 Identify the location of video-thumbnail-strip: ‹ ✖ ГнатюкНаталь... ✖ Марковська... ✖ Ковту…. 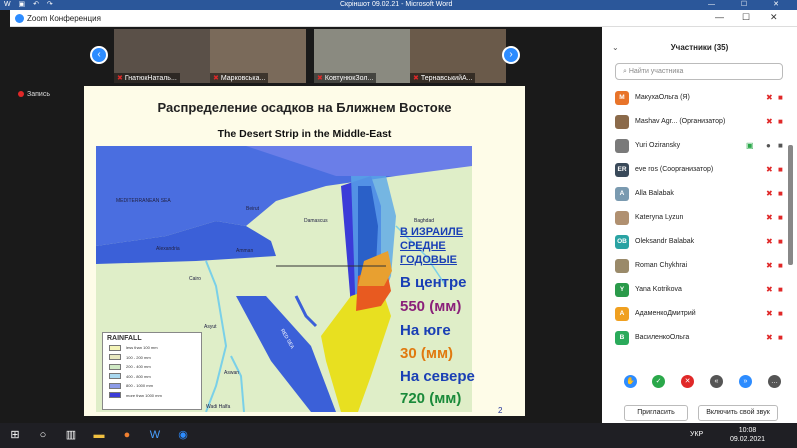
(306, 57).